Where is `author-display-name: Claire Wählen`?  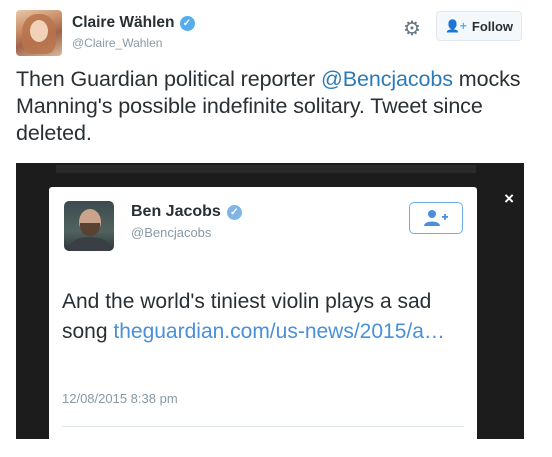
author-display-name: Claire Wählen is located at coordinates (123, 23).